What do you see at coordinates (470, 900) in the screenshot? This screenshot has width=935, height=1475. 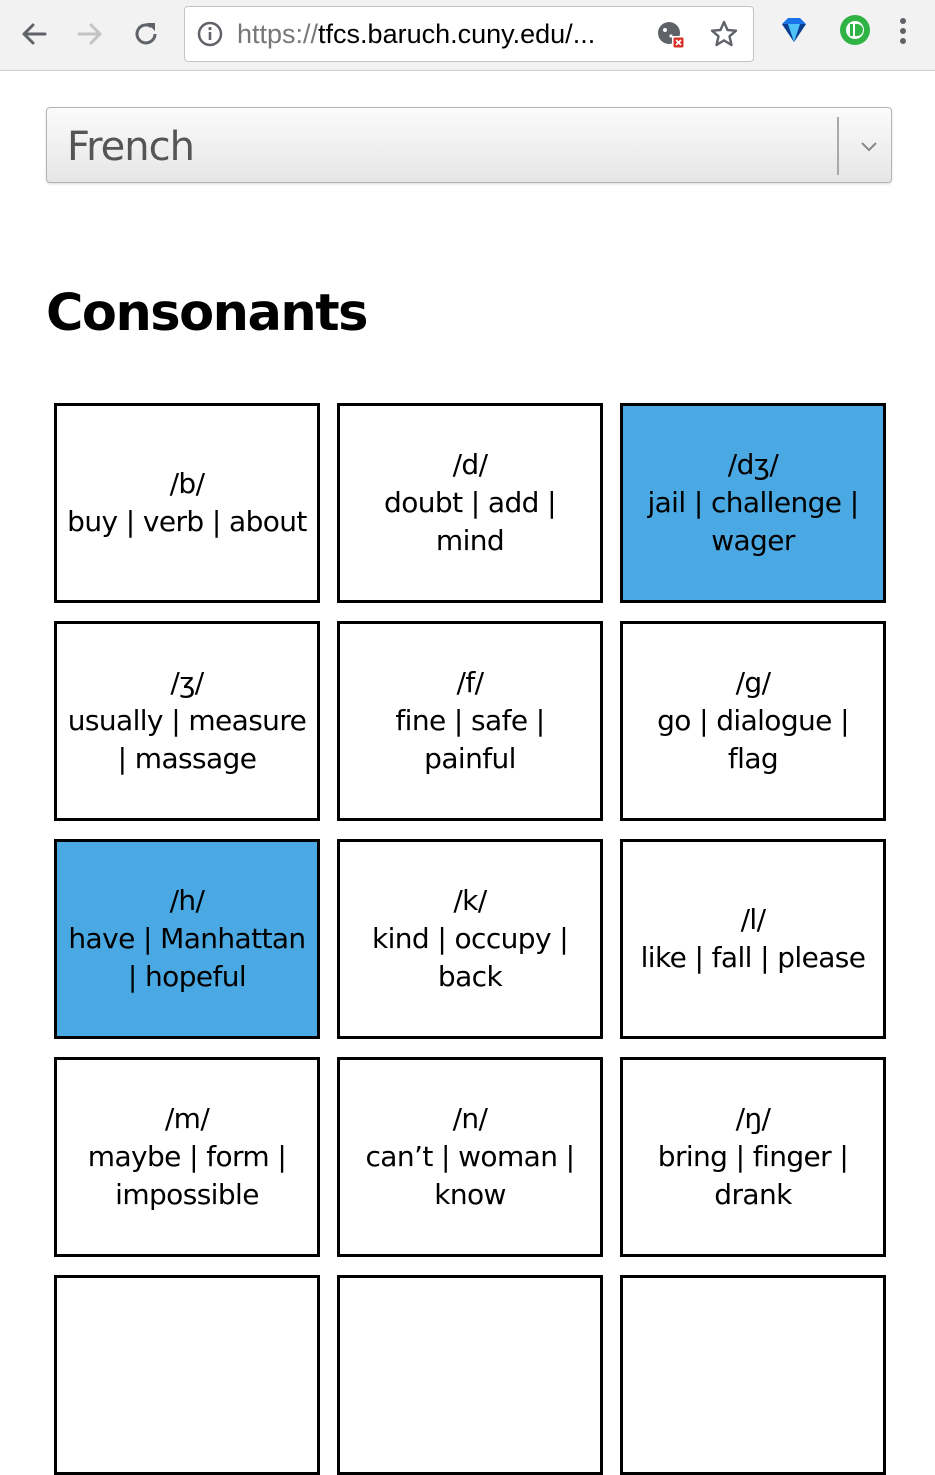 I see `card-ipa: /k/` at bounding box center [470, 900].